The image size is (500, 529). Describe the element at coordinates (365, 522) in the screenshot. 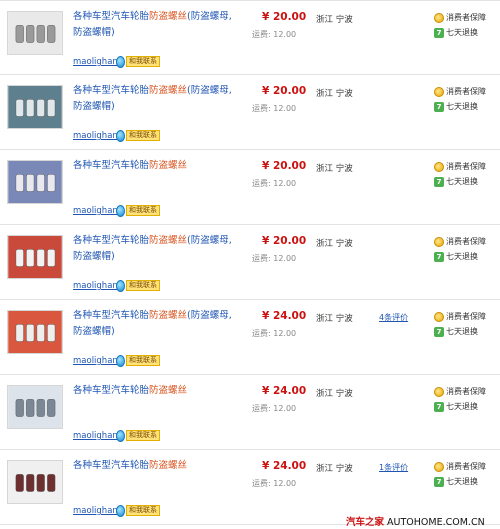

I see `watermark-brand: 汽车之家` at that location.